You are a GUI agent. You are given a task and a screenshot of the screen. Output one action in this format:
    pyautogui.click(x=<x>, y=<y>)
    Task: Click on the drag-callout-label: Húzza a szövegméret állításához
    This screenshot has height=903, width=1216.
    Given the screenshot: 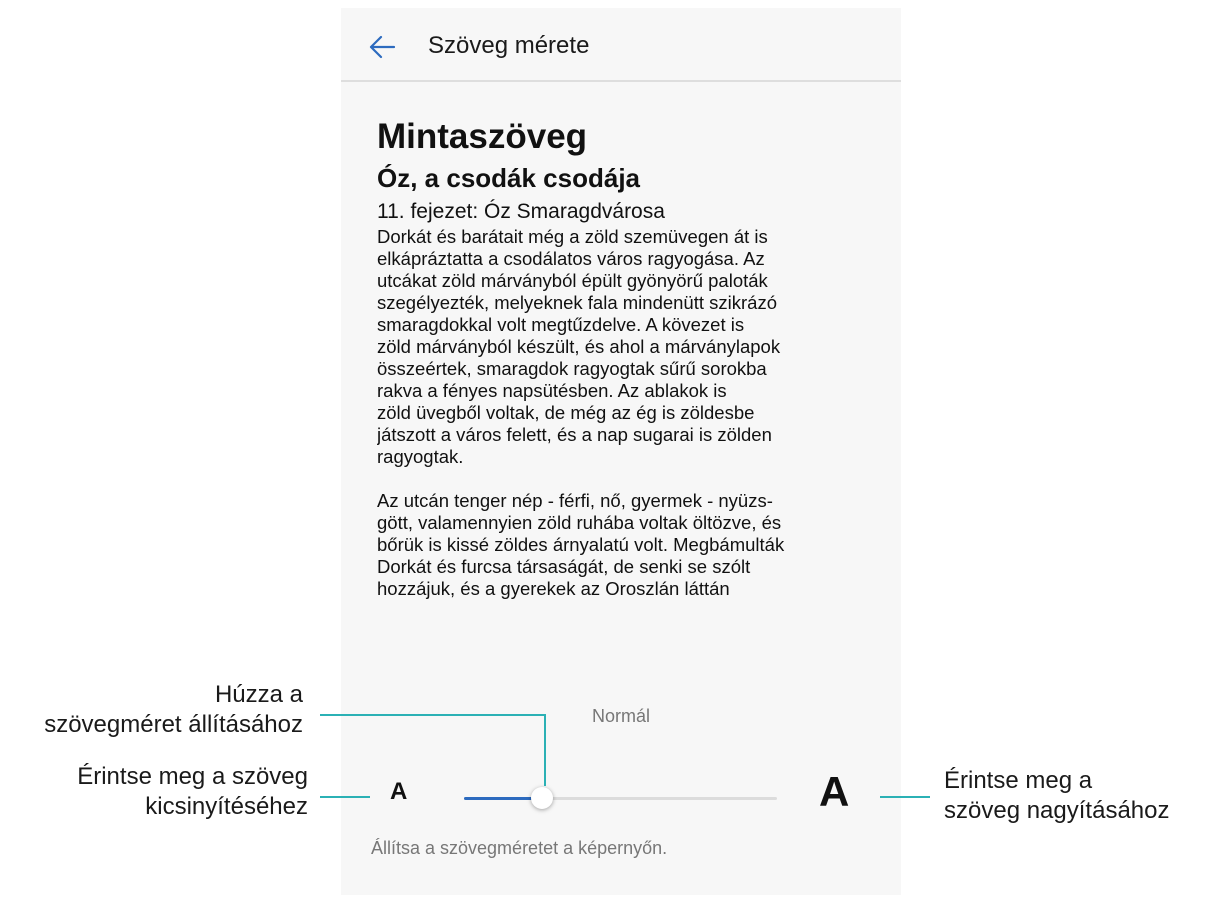 What is the action you would take?
    pyautogui.click(x=173, y=709)
    